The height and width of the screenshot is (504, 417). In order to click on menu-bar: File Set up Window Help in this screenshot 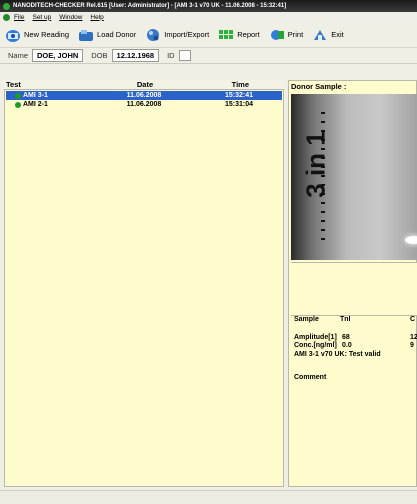, I will do `click(208, 17)`.